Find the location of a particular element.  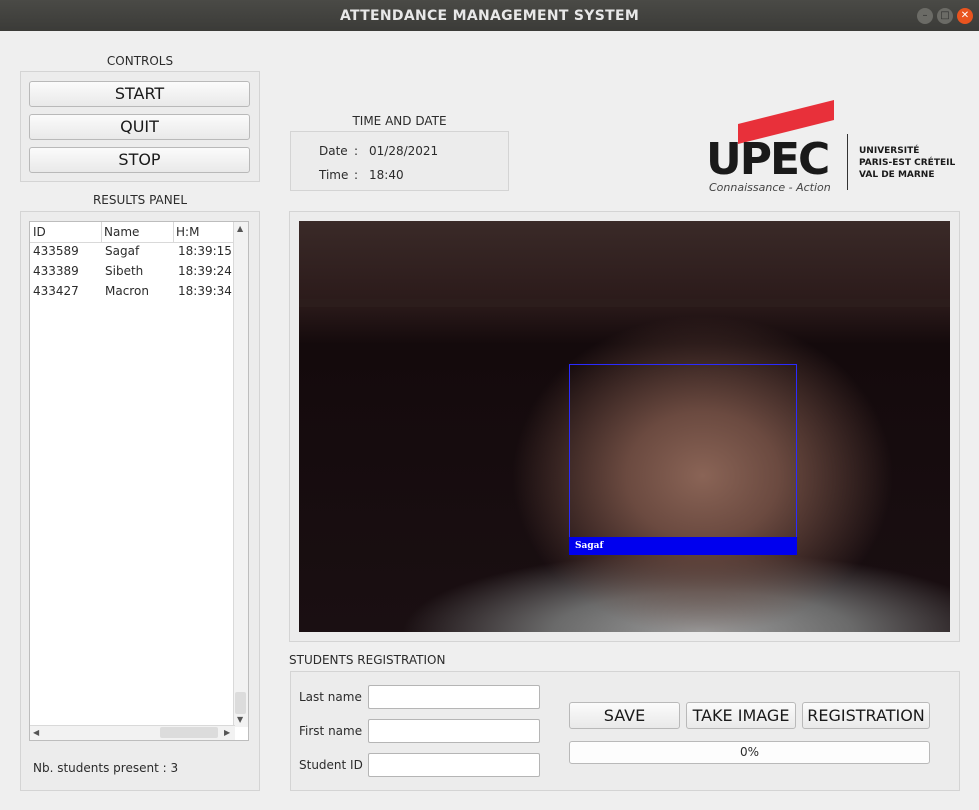

detected-name-label: Sagaf is located at coordinates (683, 546).